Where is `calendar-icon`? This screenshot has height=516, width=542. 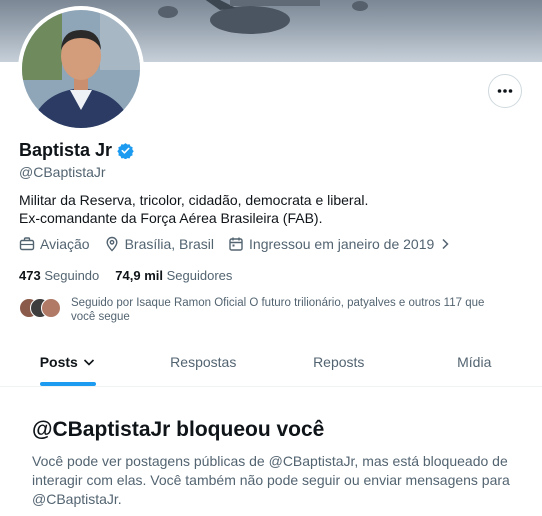
calendar-icon is located at coordinates (236, 244).